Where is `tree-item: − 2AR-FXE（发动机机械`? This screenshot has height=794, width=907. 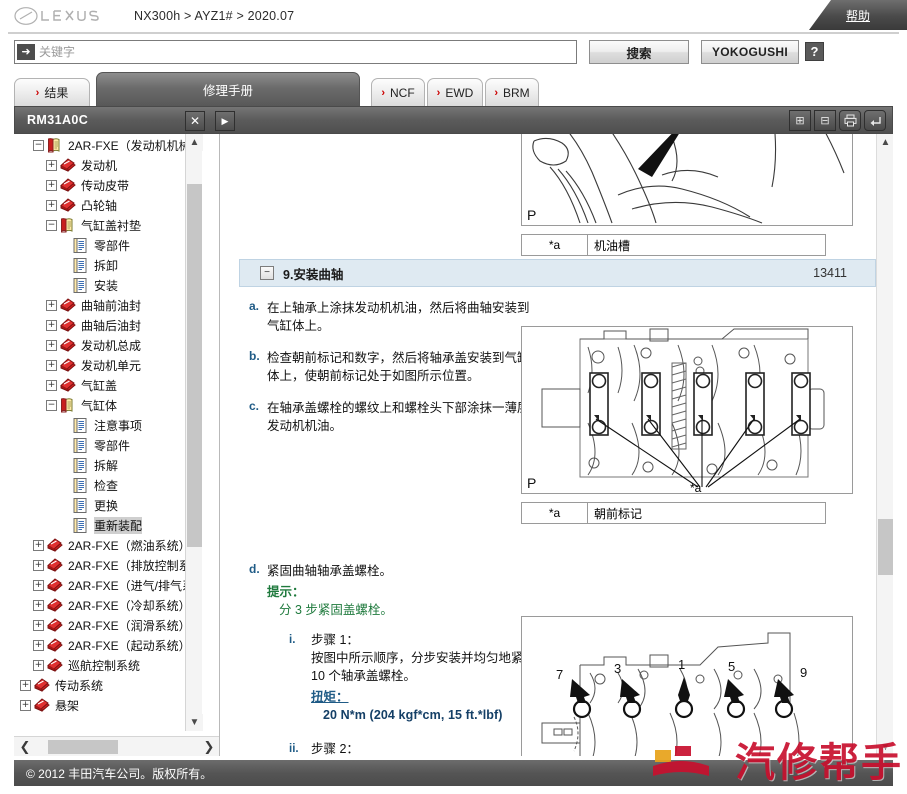
tree-item: − 2AR-FXE（发动机机械 is located at coordinates (108, 145).